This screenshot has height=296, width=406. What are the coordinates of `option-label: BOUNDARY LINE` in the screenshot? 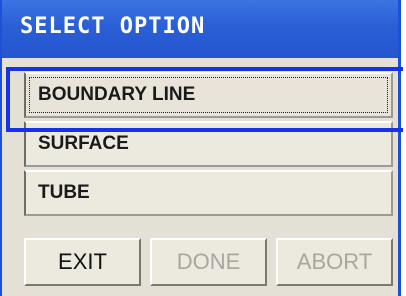 It's located at (117, 94).